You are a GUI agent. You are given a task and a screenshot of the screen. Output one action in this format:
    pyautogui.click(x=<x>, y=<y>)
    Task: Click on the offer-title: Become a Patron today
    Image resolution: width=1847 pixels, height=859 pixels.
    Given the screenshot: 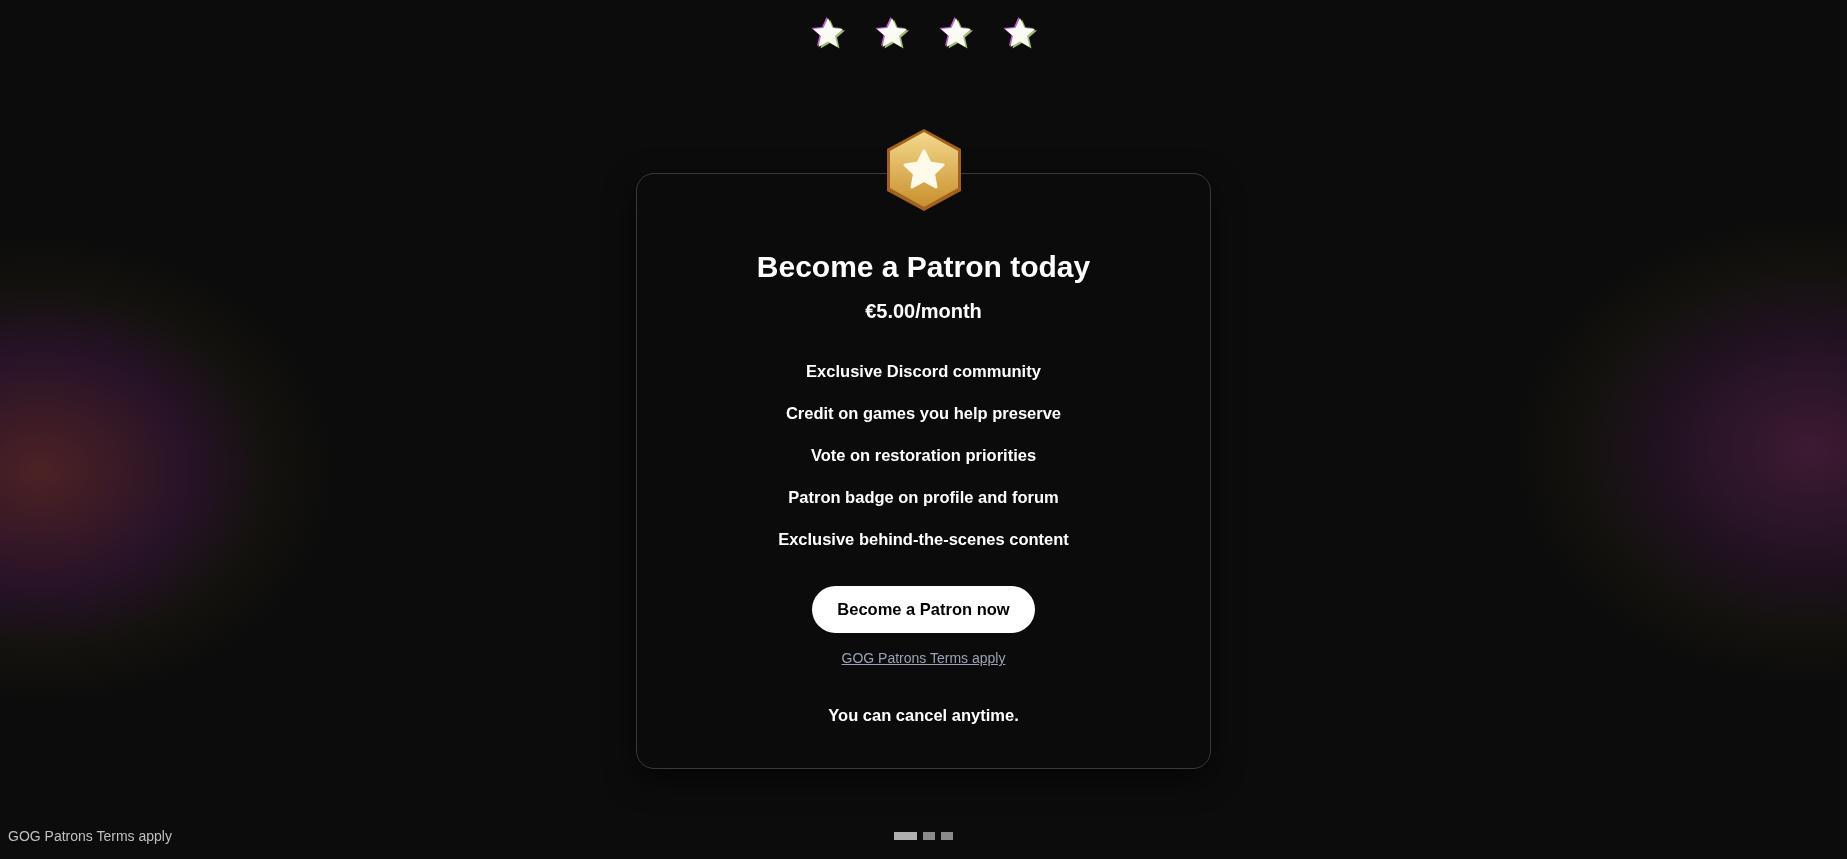 What is the action you would take?
    pyautogui.click(x=923, y=267)
    